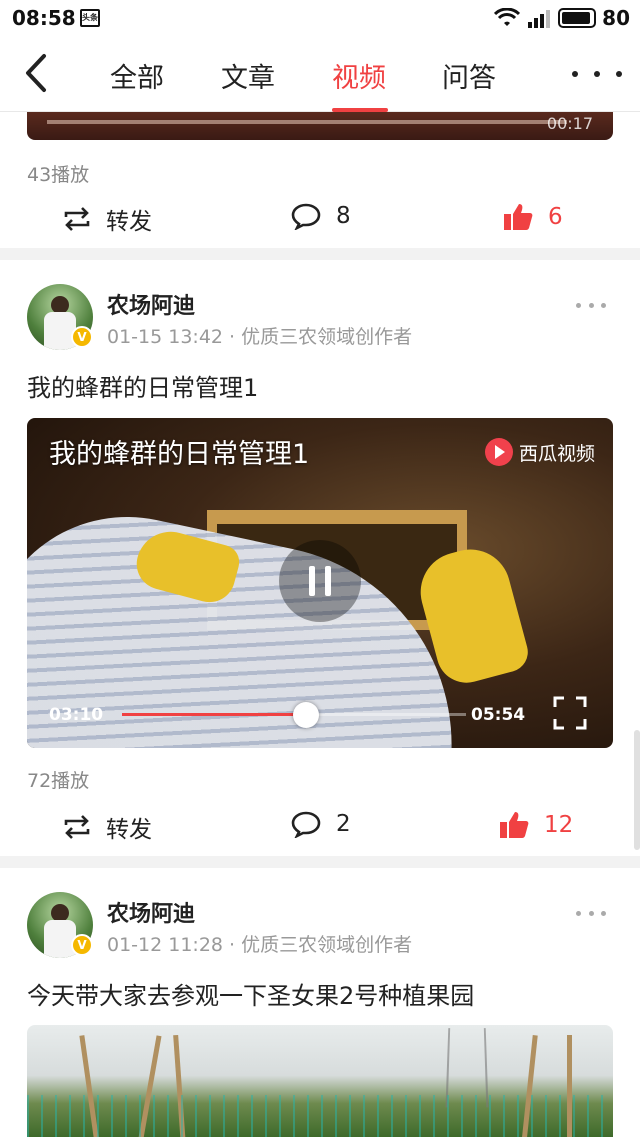 The height and width of the screenshot is (1137, 640). What do you see at coordinates (58, 175) in the screenshot?
I see `play-count: 43播放` at bounding box center [58, 175].